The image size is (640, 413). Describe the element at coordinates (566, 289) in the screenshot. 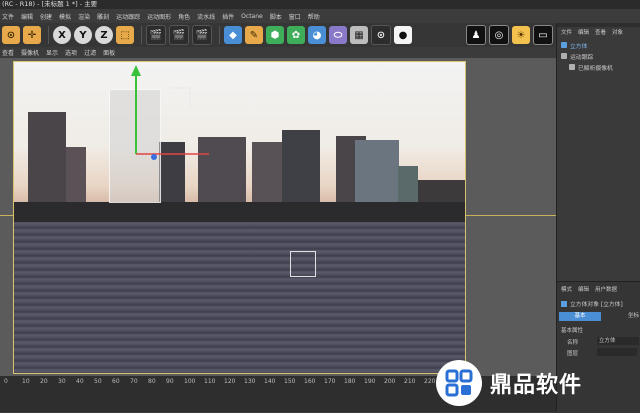

I see `attr-menu-mode: 模式` at that location.